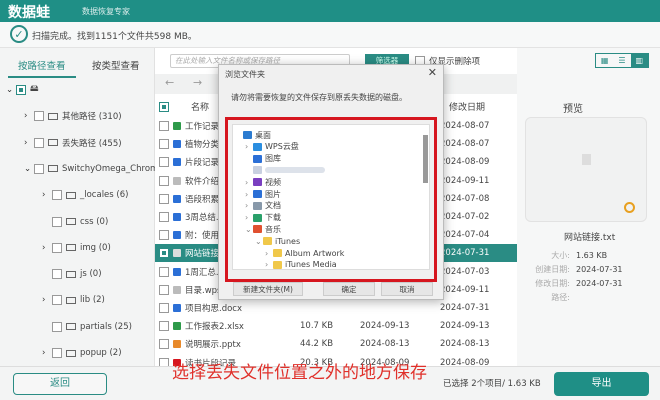  I want to click on tree-item: js (0), so click(72, 274).